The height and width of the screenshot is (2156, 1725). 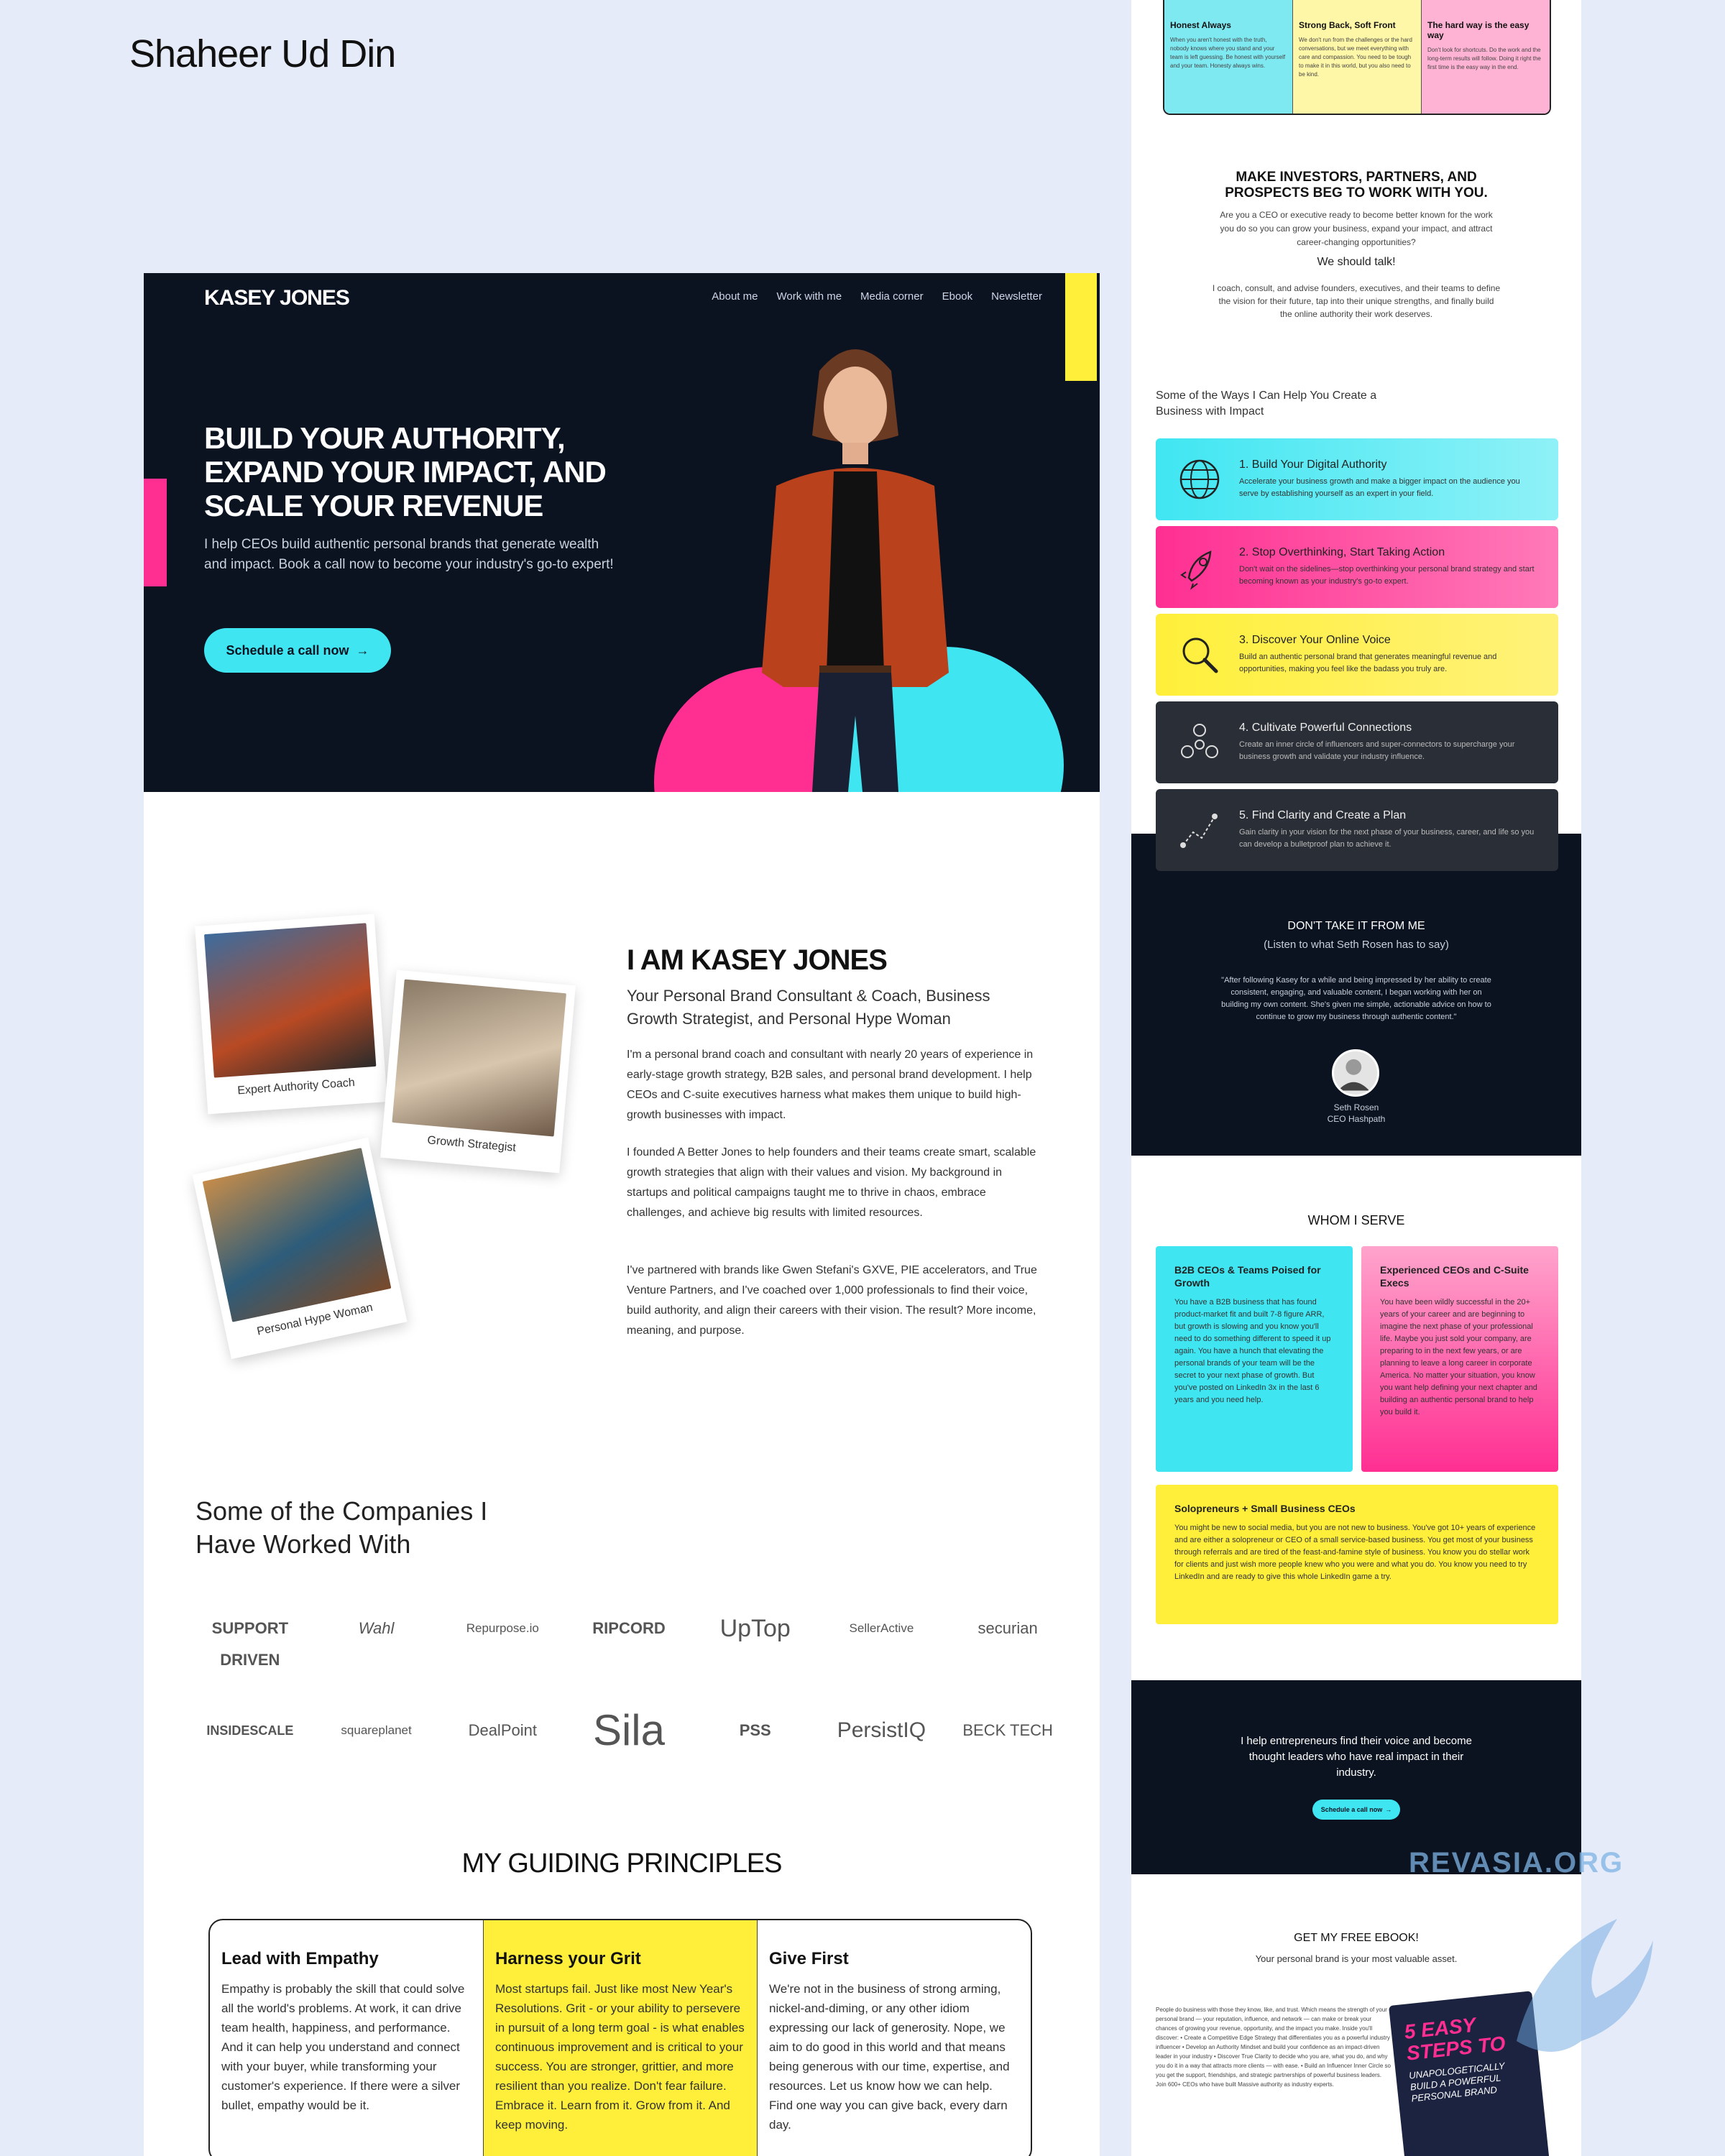 I want to click on about-heading: I AM KASEY JONES, so click(x=757, y=960).